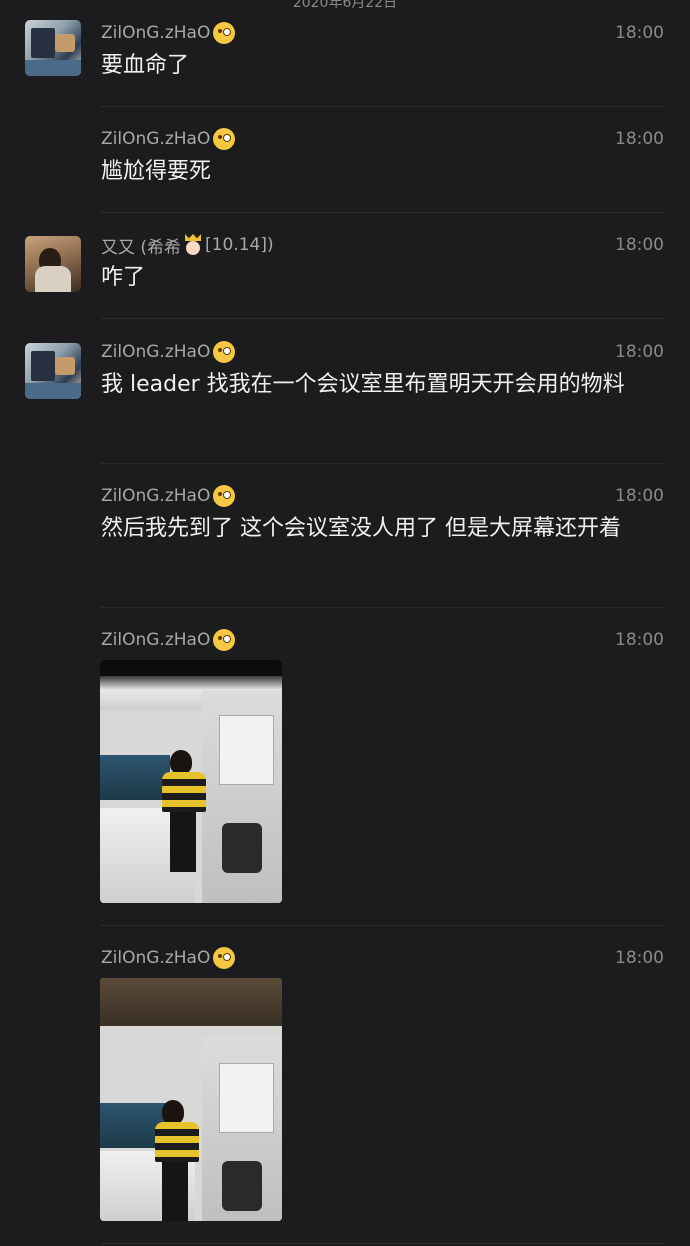  Describe the element at coordinates (345, 5) in the screenshot. I see `date-header: 2020年6月22日` at that location.